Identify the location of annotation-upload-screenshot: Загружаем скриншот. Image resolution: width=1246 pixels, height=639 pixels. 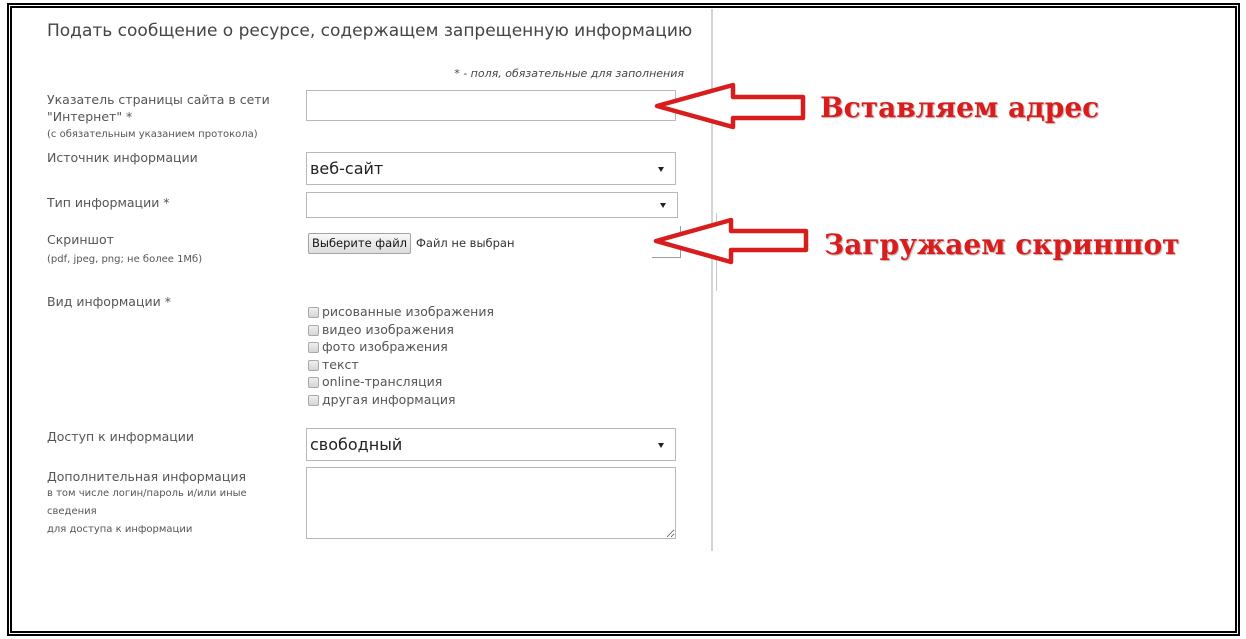
(1002, 244).